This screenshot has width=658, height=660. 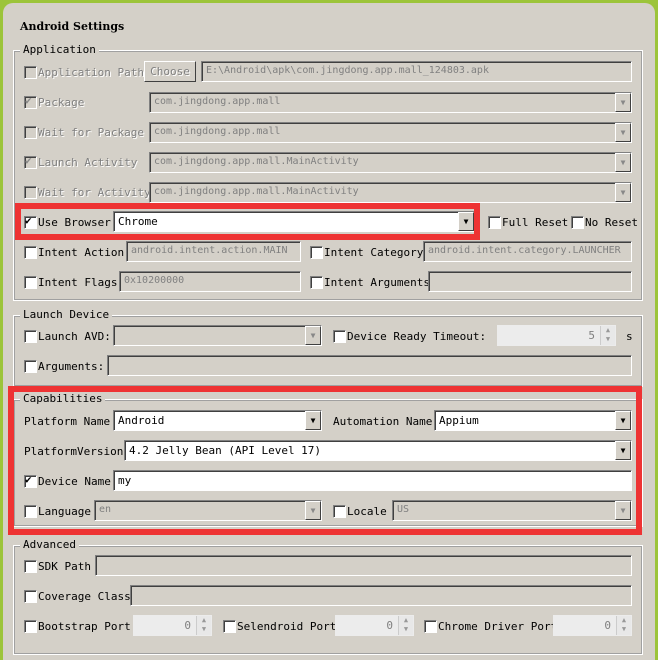 I want to click on wait-package-checkbox, so click(x=30, y=132).